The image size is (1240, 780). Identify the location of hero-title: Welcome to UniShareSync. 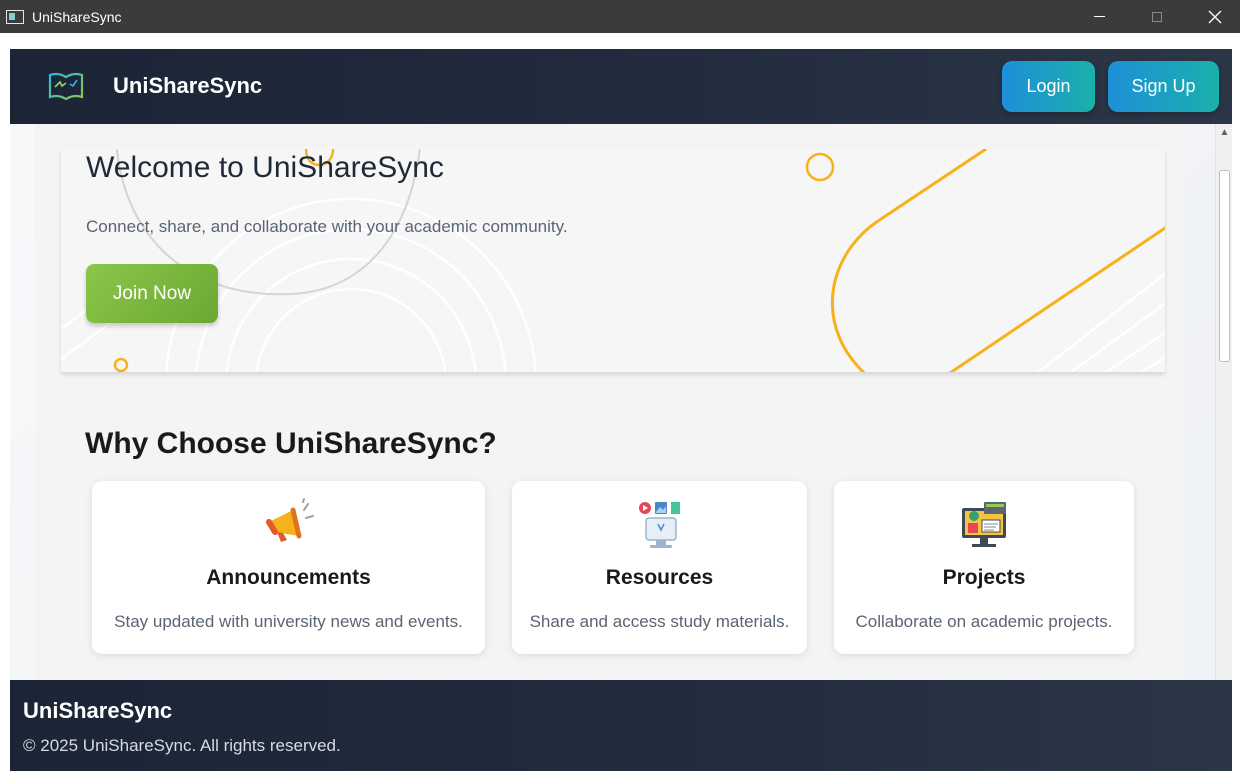
(265, 167).